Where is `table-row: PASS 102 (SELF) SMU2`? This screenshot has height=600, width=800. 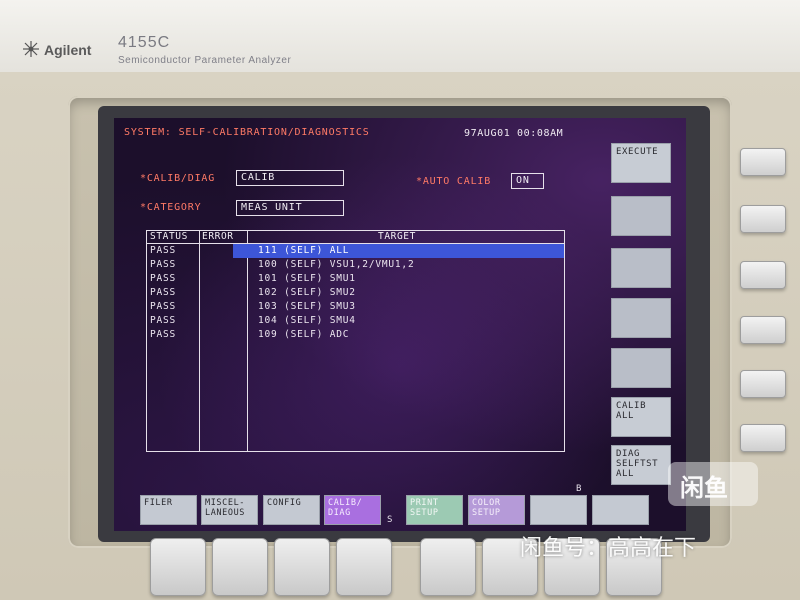 table-row: PASS 102 (SELF) SMU2 is located at coordinates (355, 293).